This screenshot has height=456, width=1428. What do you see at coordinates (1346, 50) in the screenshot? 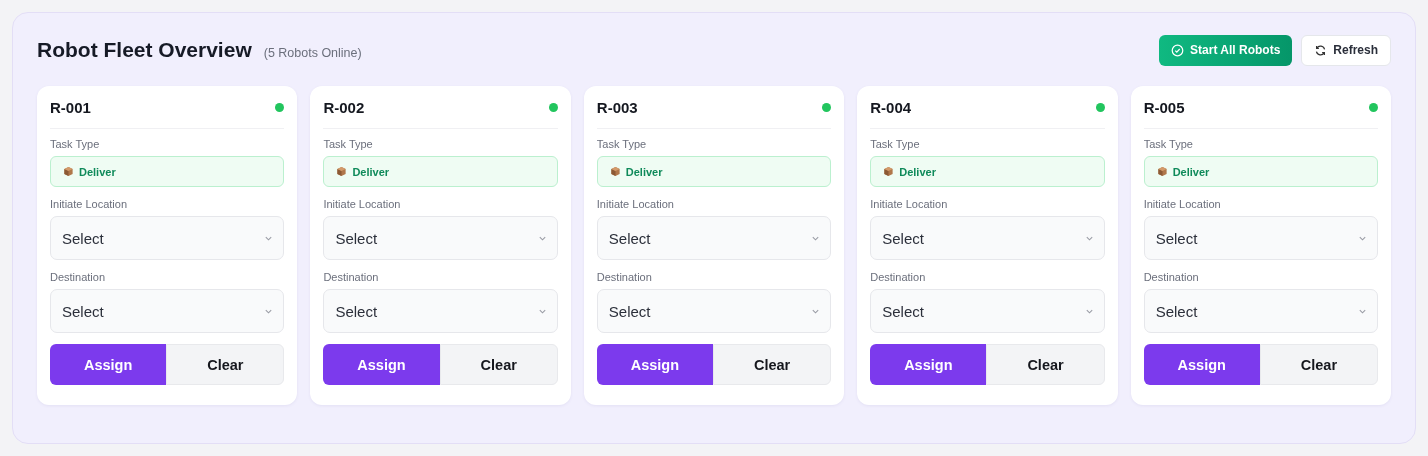
I see `refresh-button: Refresh` at bounding box center [1346, 50].